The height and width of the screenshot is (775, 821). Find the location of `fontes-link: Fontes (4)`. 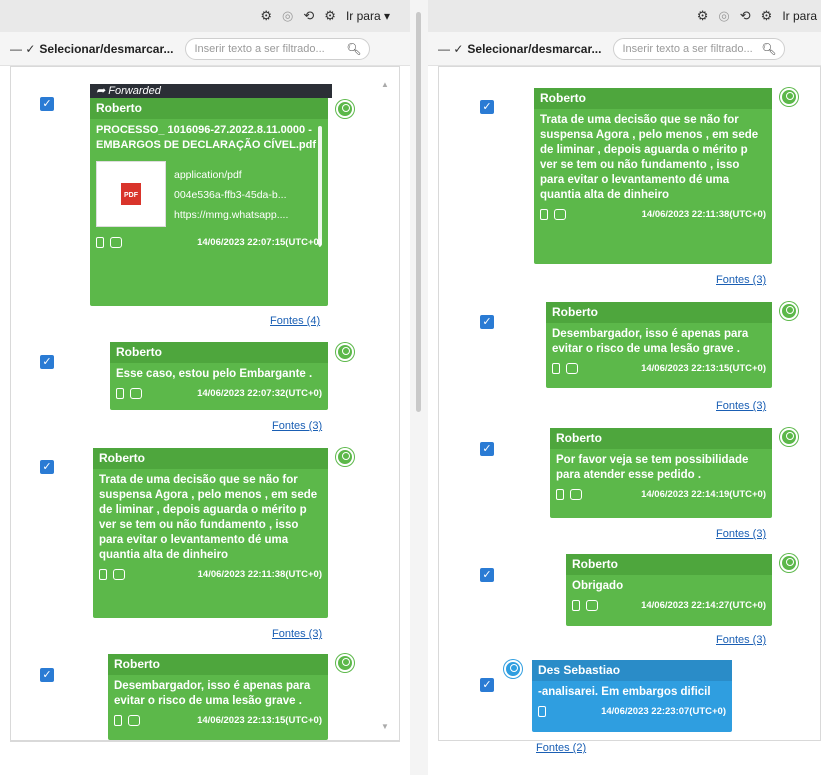

fontes-link: Fontes (4) is located at coordinates (295, 321).